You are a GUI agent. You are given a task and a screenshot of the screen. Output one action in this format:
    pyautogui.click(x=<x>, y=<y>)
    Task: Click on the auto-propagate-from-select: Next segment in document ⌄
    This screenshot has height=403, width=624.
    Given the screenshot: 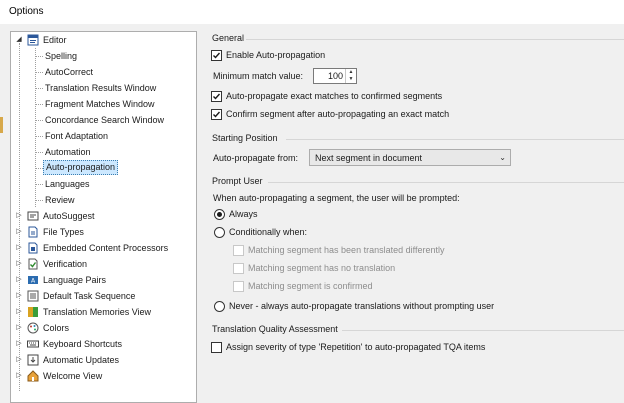 What is the action you would take?
    pyautogui.click(x=410, y=157)
    